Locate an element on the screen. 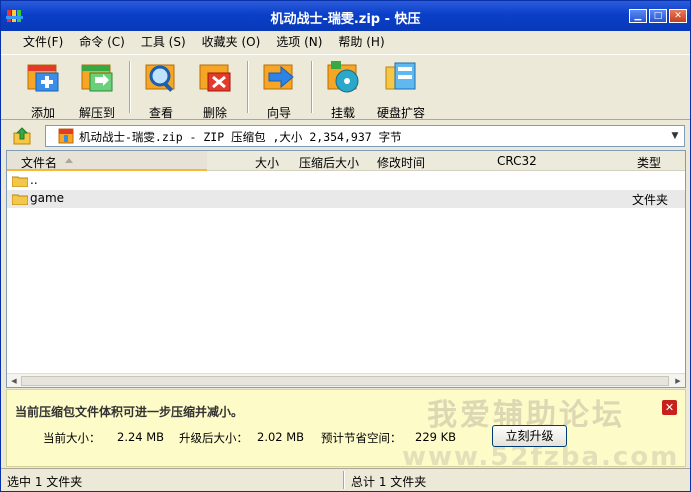 Image resolution: width=691 pixels, height=492 pixels. address-text: 机动战士-瑞雯.zip - ZIP 压缩包 ,大小 2,354,937 字节 is located at coordinates (240, 137).